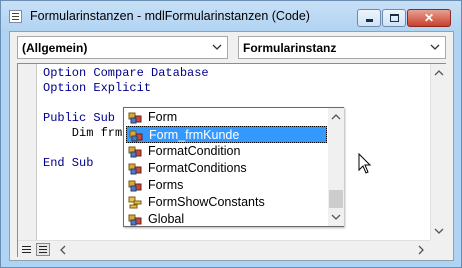 This screenshot has width=462, height=268. I want to click on vertical-scrollbar, so click(438, 152).